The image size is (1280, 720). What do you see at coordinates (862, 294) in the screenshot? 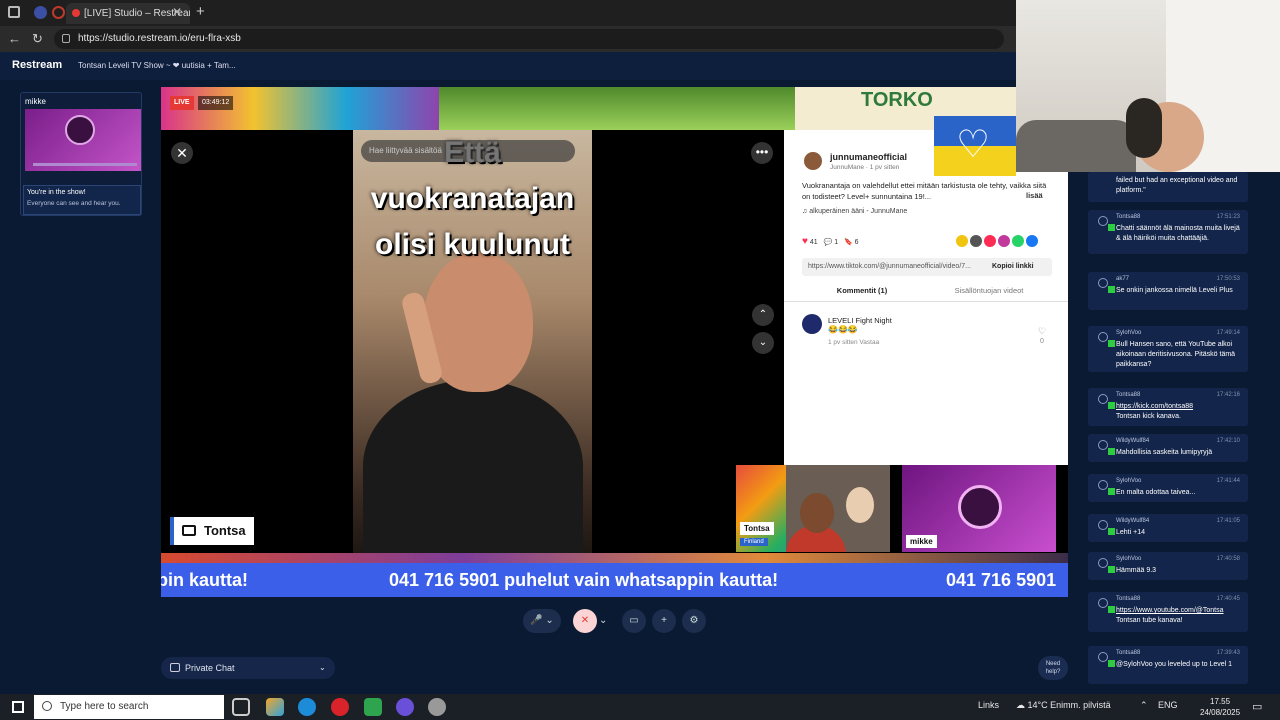
I see `tab-comments: Kommentit (1)` at bounding box center [862, 294].